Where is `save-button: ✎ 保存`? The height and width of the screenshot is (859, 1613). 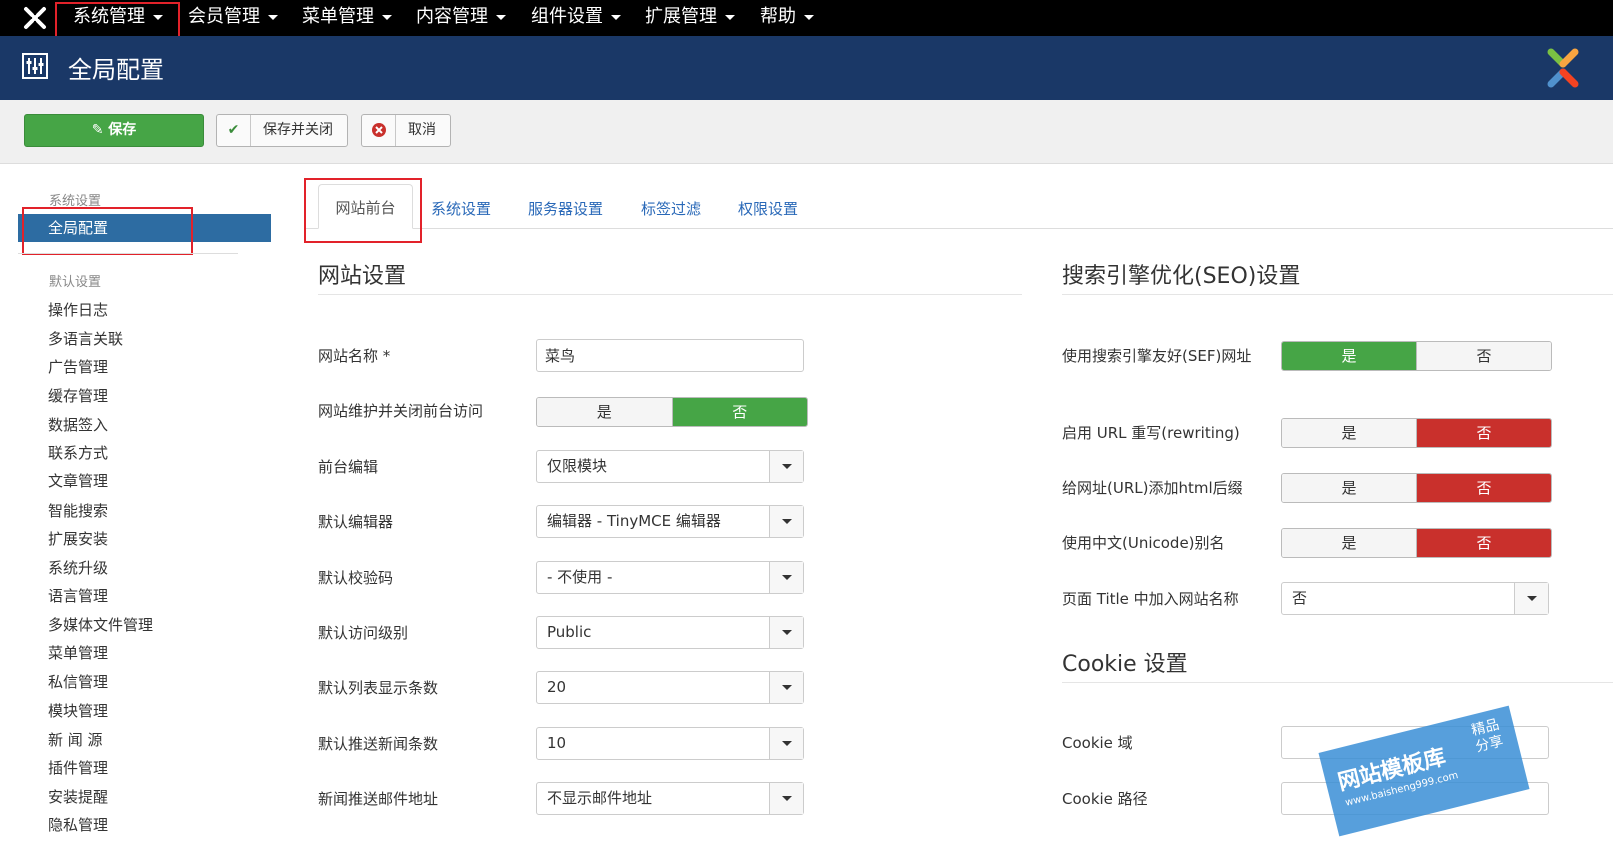 save-button: ✎ 保存 is located at coordinates (114, 130).